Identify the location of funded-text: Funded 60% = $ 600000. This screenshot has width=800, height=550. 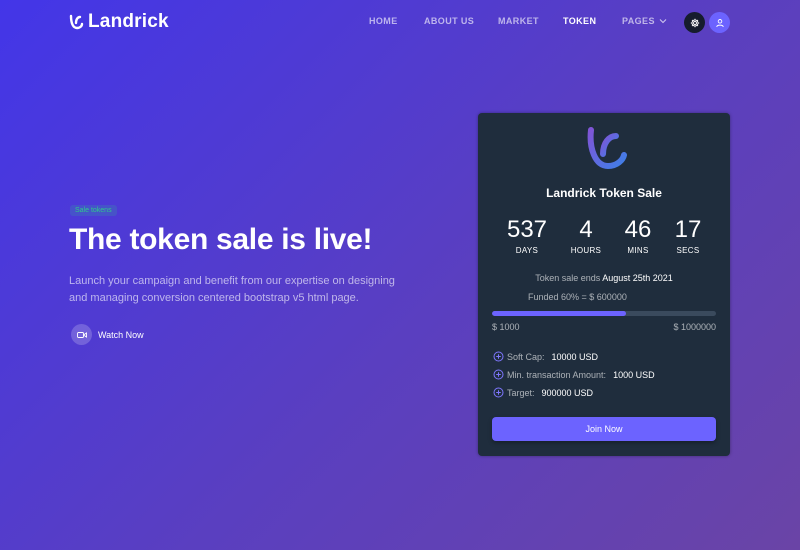
(577, 297).